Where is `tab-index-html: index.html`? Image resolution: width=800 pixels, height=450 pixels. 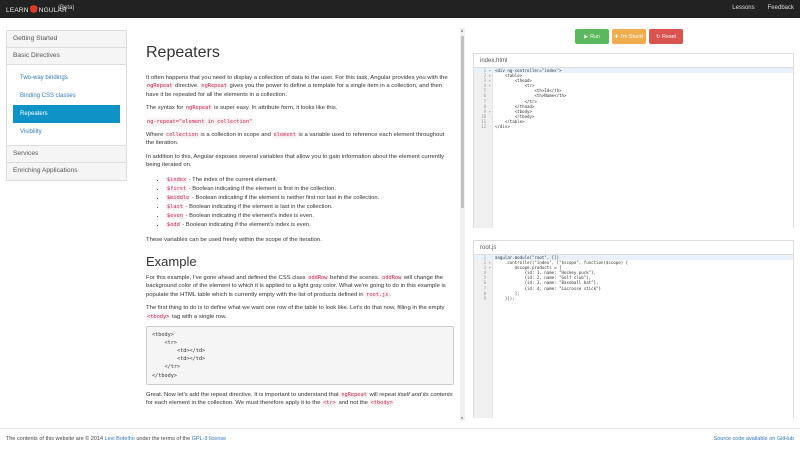
tab-index-html: index.html is located at coordinates (633, 61).